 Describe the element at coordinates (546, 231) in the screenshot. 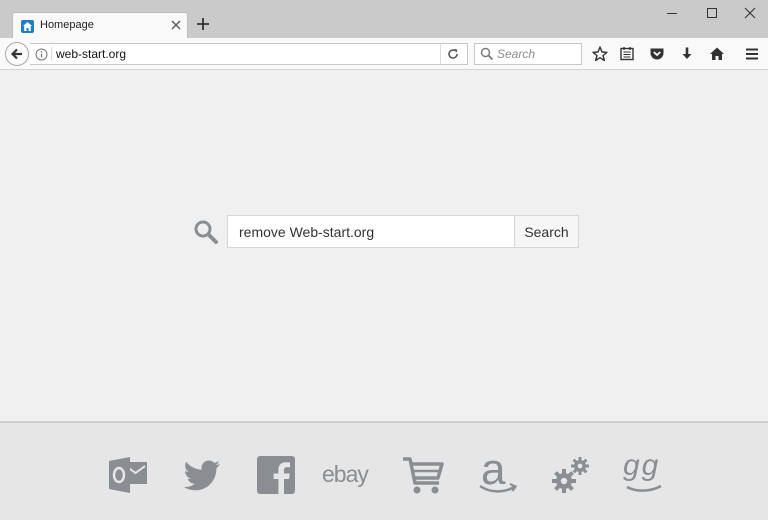

I see `search-button: Search` at that location.